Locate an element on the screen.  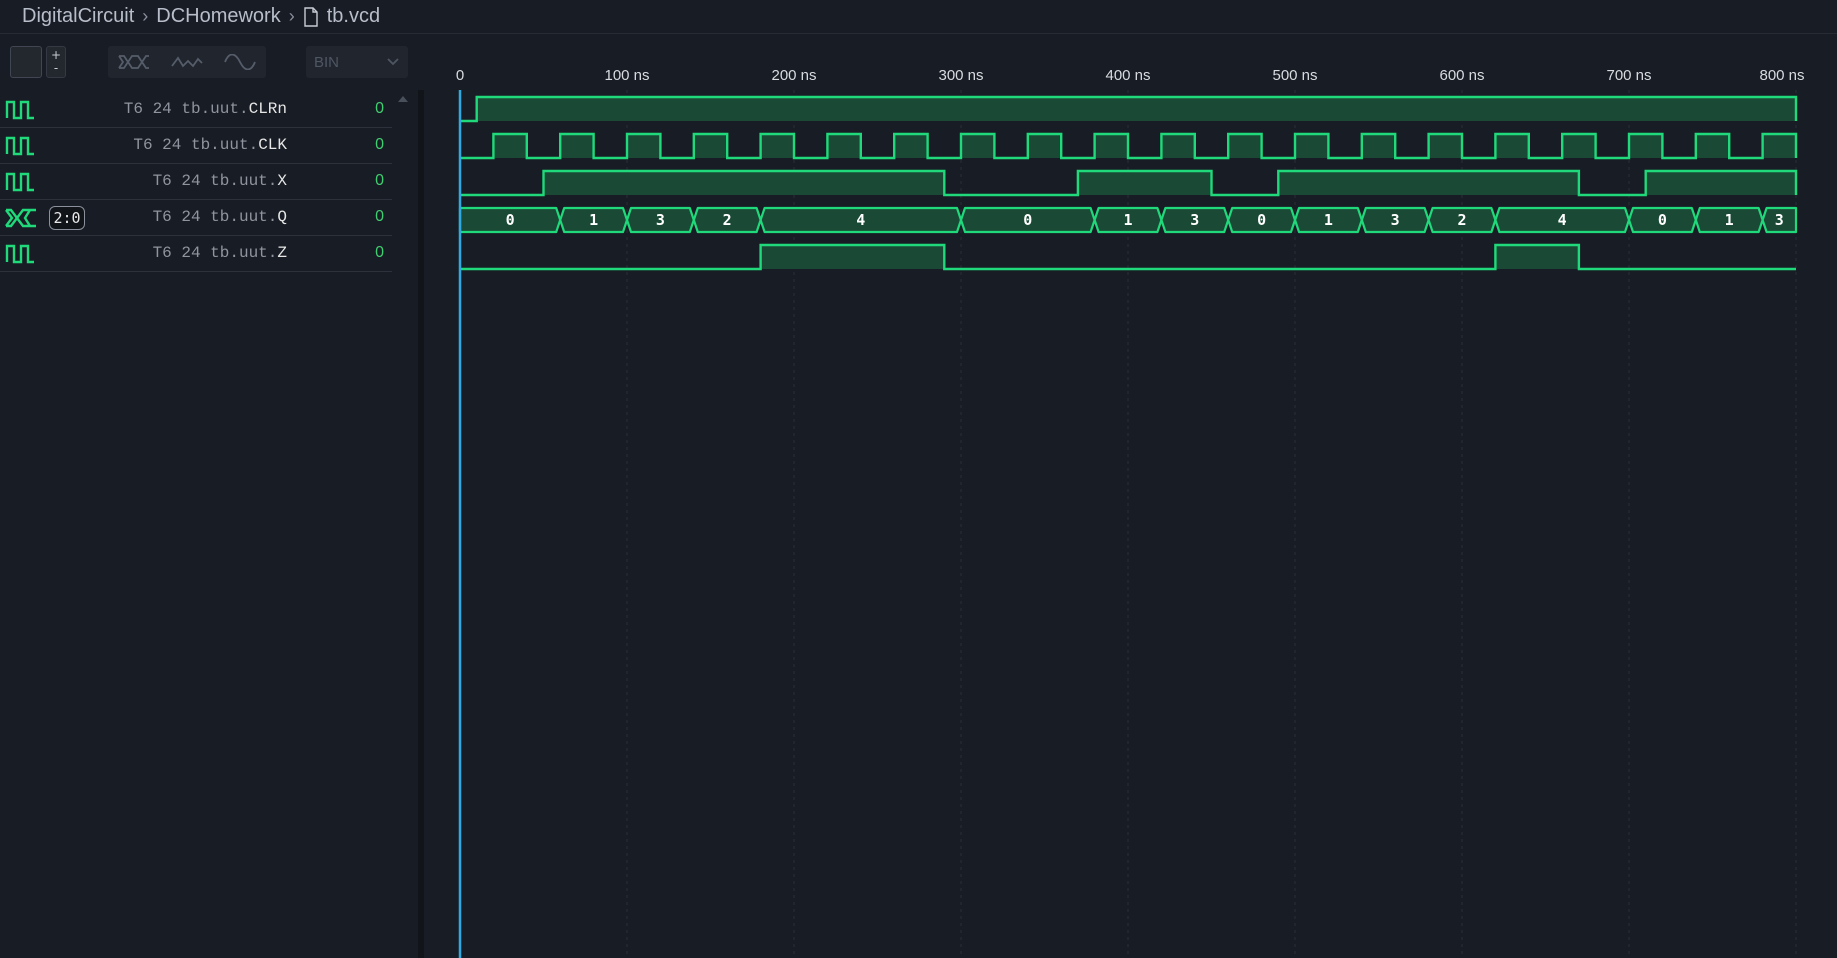
breadcrumb: DigitalCircuit › DCHomework › tb.vcd is located at coordinates (918, 17).